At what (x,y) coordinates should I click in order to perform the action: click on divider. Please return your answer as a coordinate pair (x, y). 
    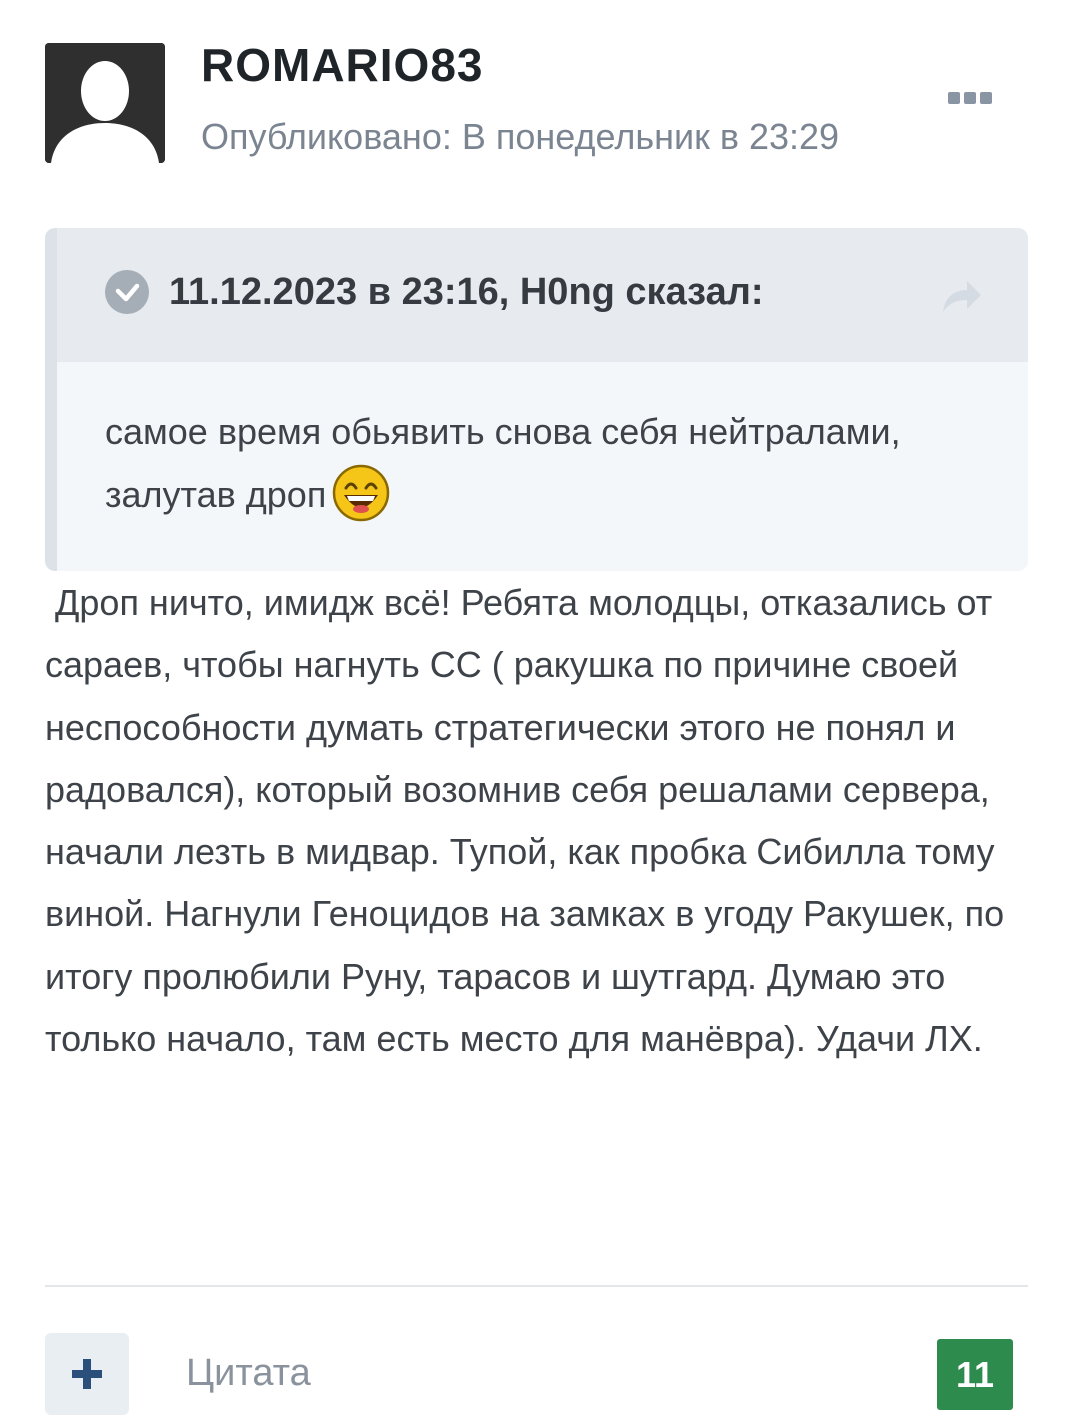
    Looking at the image, I should click on (536, 1286).